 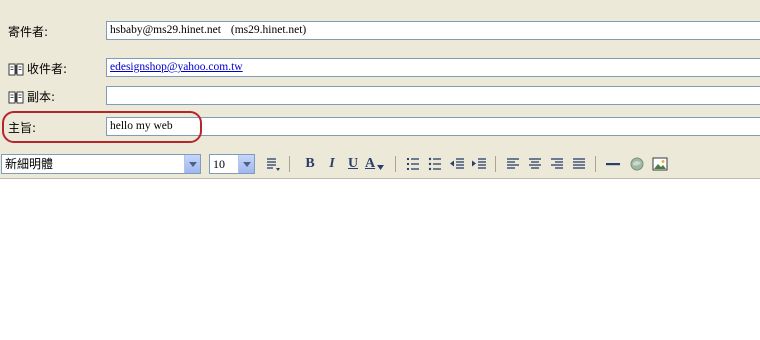 What do you see at coordinates (47, 69) in the screenshot?
I see `to-label: 收件者:` at bounding box center [47, 69].